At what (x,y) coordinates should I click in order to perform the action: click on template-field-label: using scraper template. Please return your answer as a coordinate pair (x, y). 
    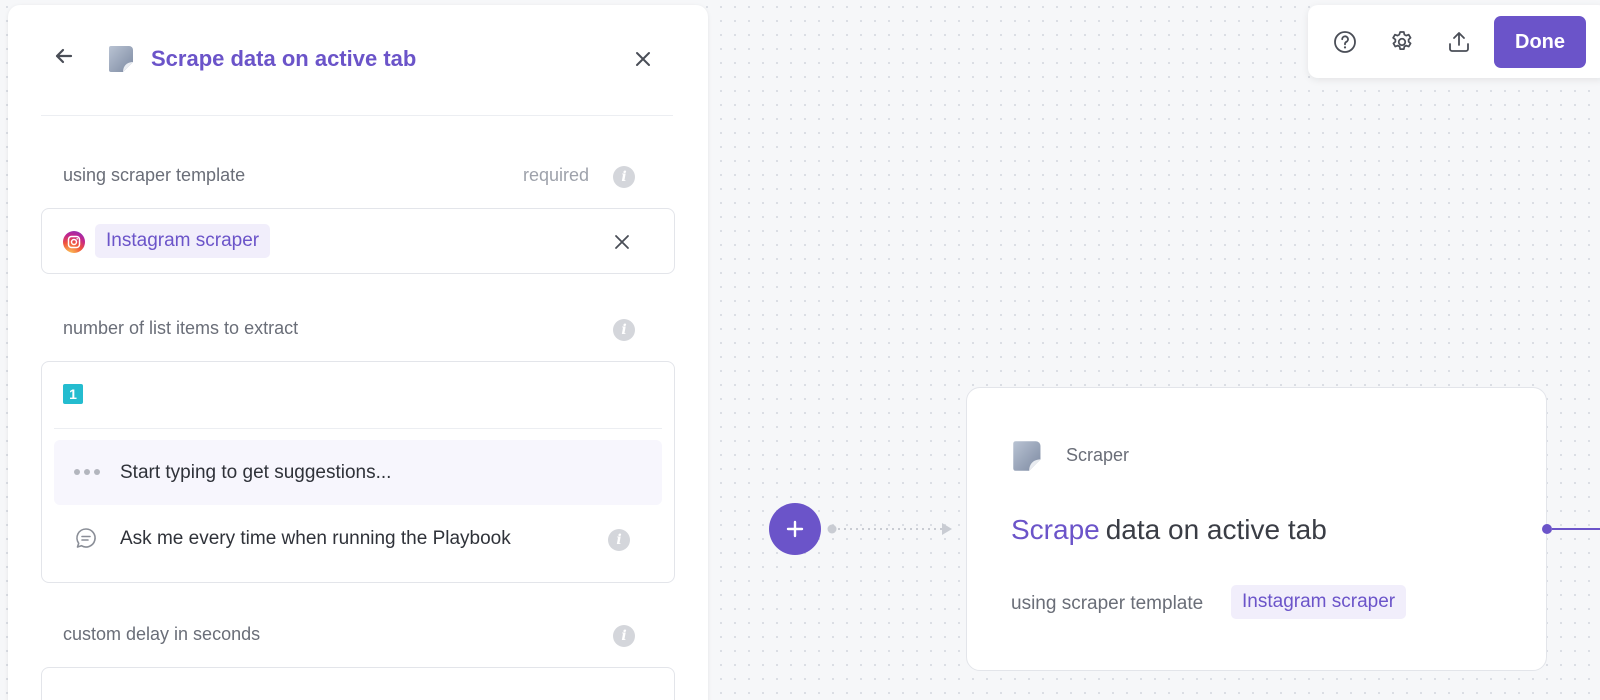
    Looking at the image, I should click on (154, 175).